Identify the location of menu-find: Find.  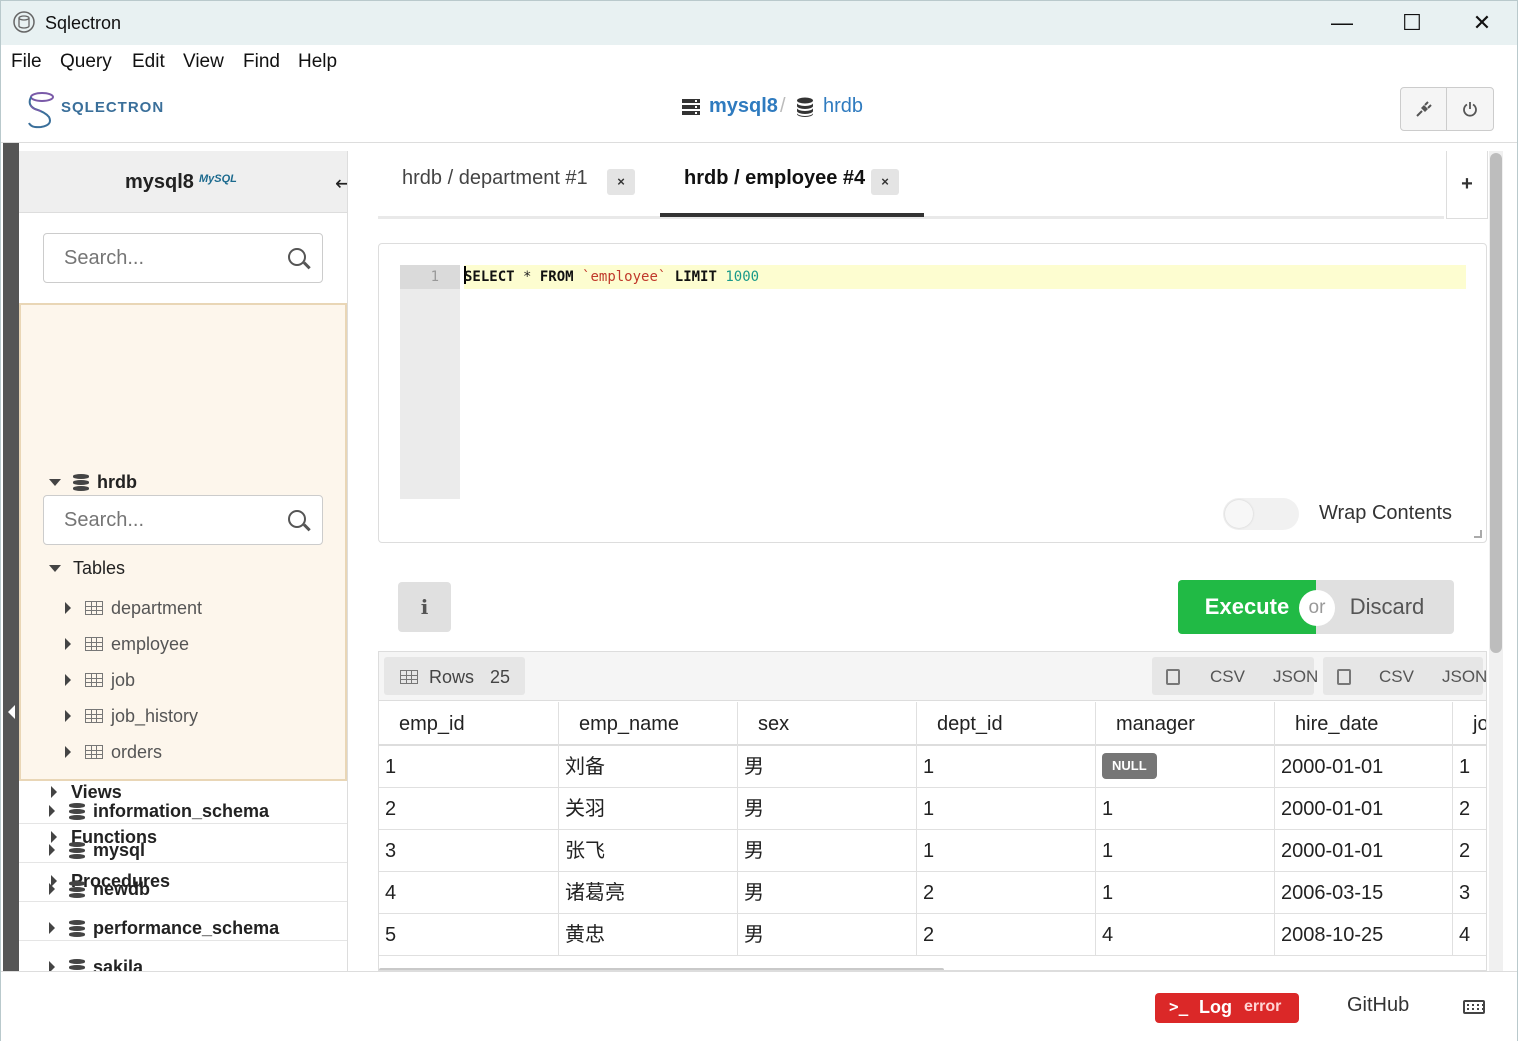
(261, 62).